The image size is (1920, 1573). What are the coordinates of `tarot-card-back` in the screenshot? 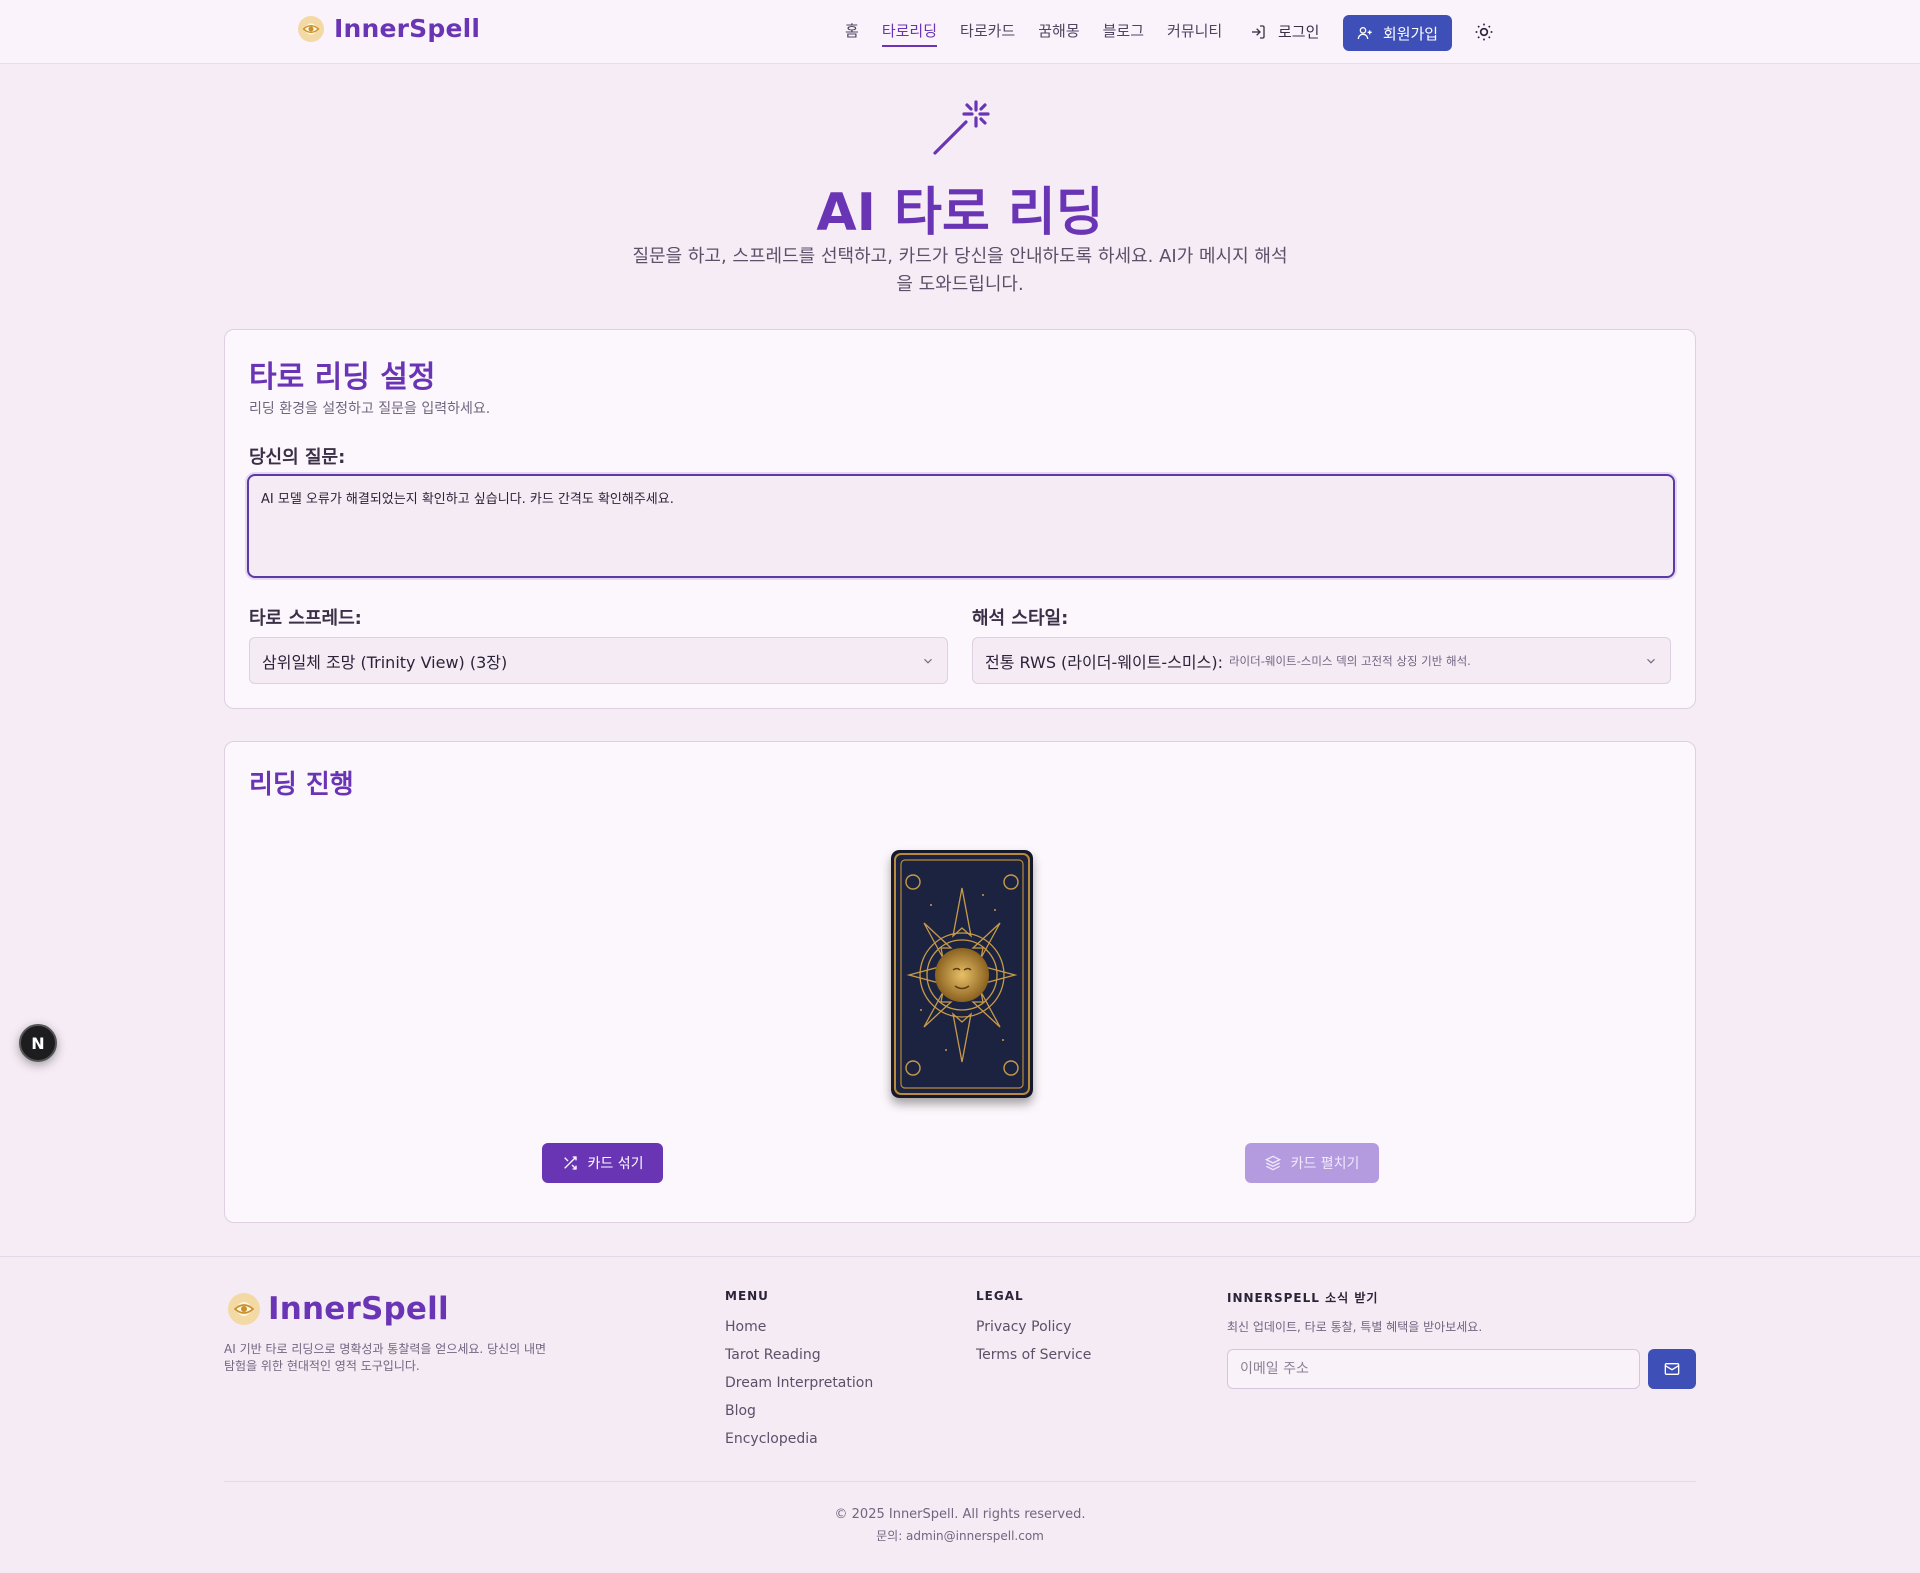 It's located at (962, 974).